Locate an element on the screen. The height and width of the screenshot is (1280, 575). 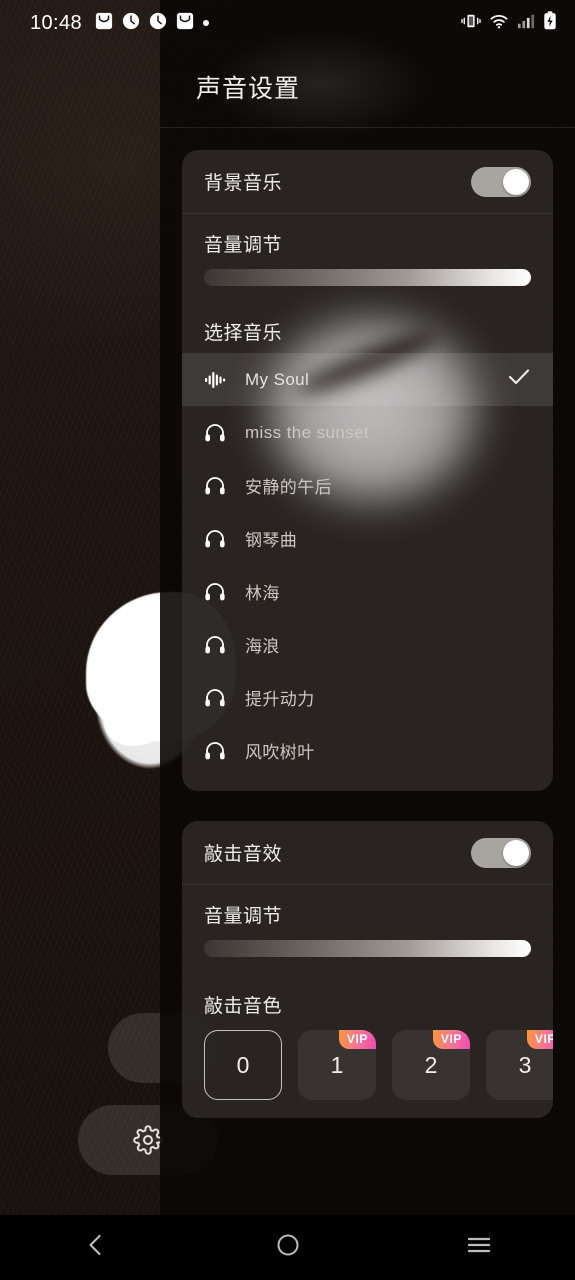
wifi-icon is located at coordinates (499, 23).